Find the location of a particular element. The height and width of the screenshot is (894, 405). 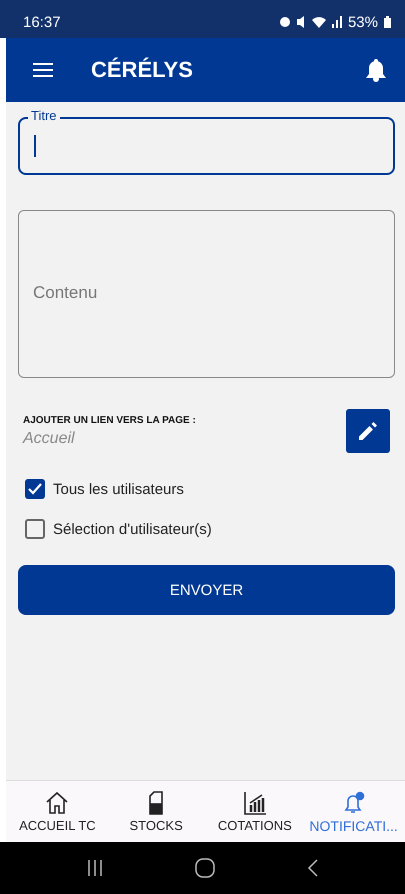

mute-icon is located at coordinates (301, 22).